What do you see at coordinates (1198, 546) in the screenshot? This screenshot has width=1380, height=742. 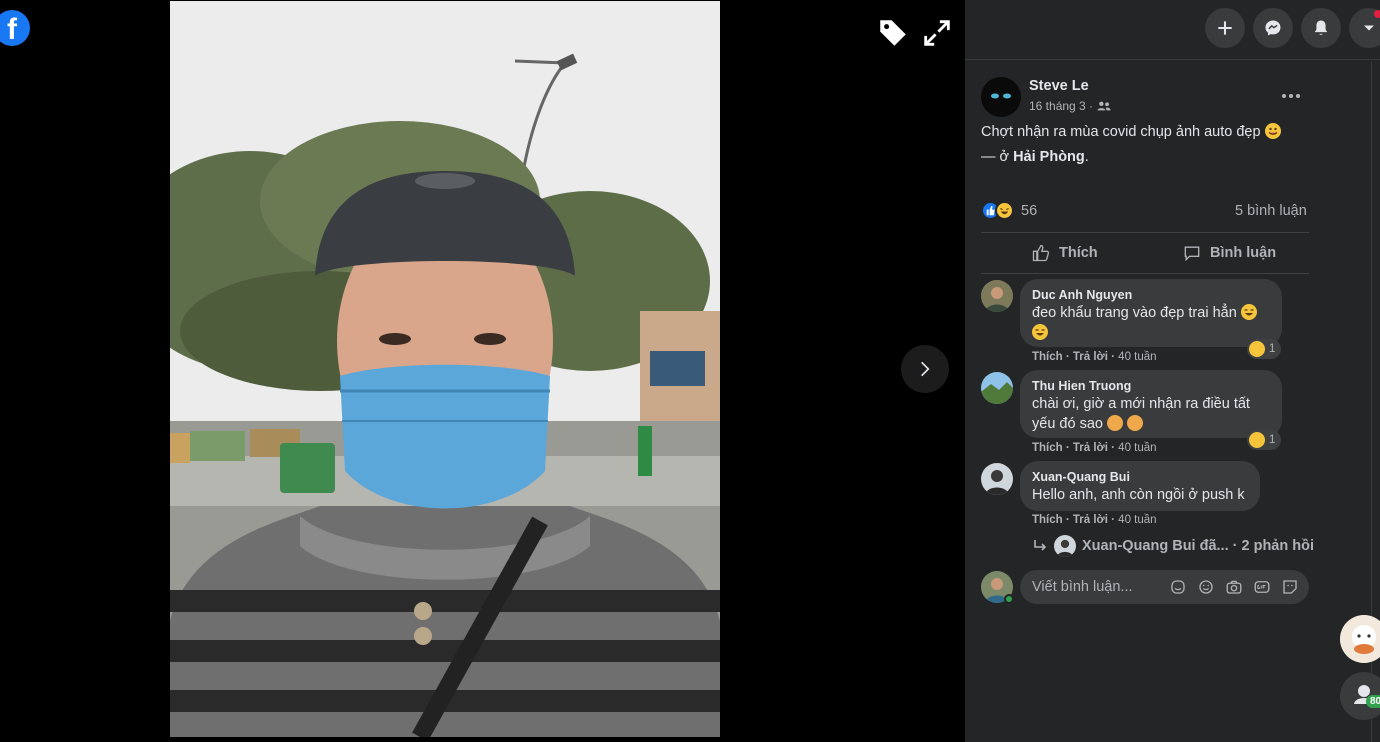 I see `replies-summary: Xuan-Quang Bui đã... · 2 phản hồi` at bounding box center [1198, 546].